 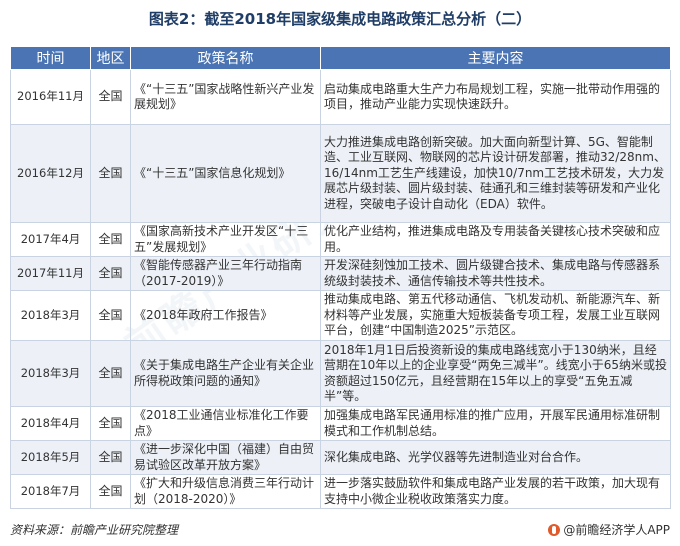 What do you see at coordinates (110, 58) in the screenshot?
I see `header-region: 地区` at bounding box center [110, 58].